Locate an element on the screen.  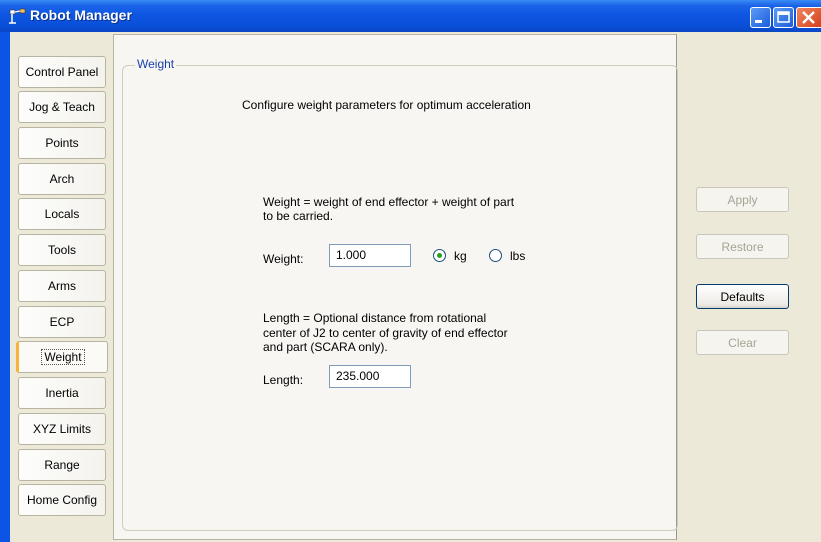
tab-inertia: Inertia is located at coordinates (62, 393).